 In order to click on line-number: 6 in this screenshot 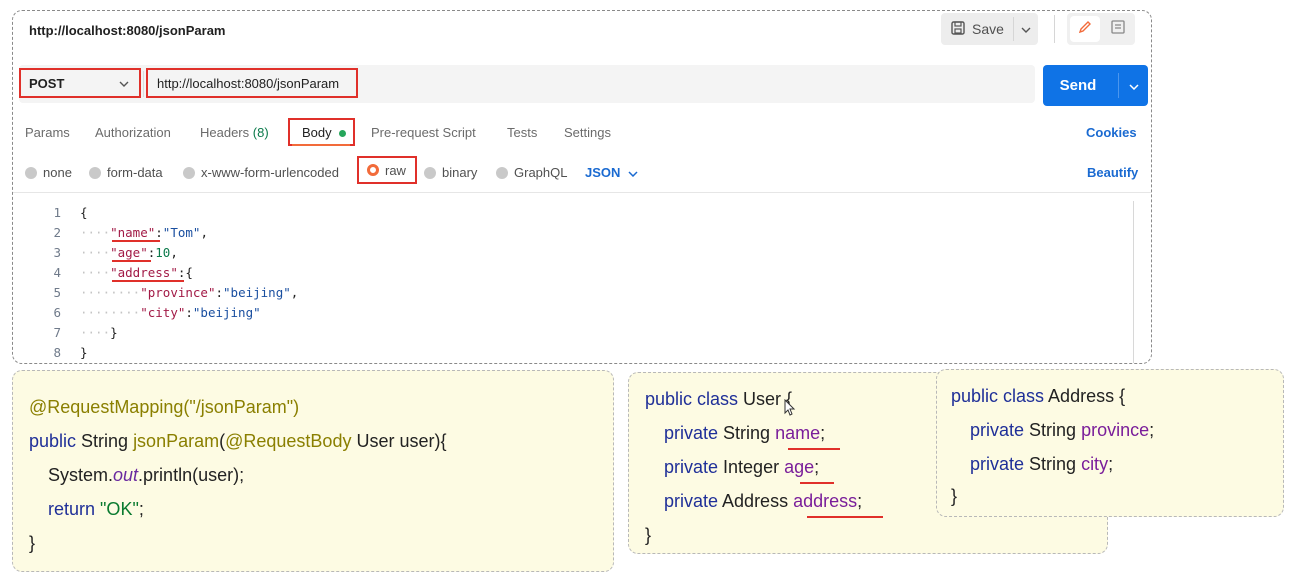, I will do `click(57, 312)`.